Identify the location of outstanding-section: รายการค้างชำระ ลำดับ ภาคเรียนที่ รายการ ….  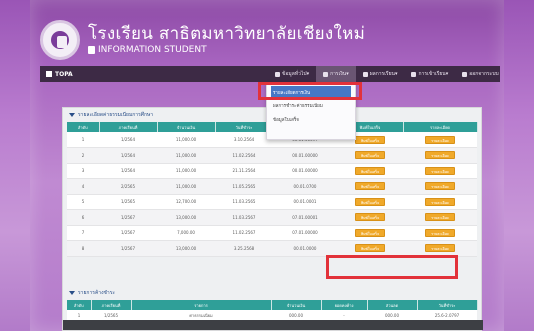
(273, 304).